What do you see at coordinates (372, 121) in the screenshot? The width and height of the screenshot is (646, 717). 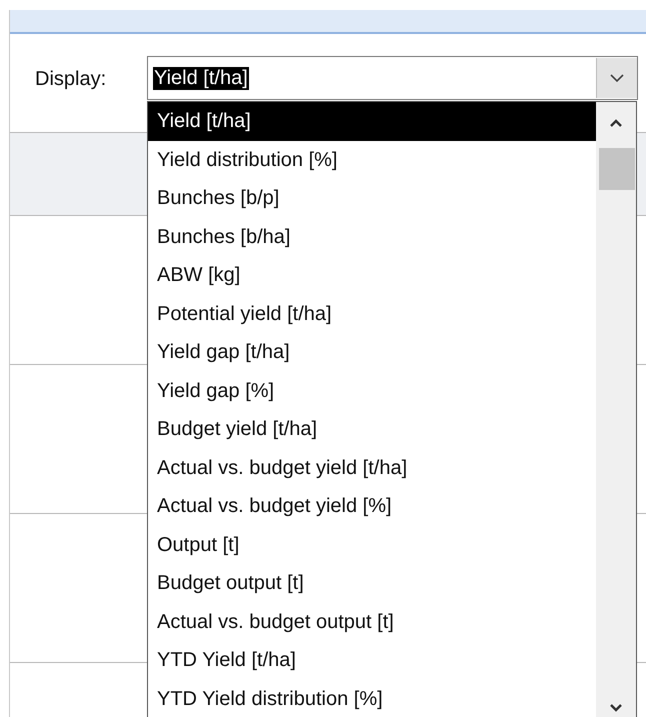 I see `dropdown-option: Yield [t/ha]` at bounding box center [372, 121].